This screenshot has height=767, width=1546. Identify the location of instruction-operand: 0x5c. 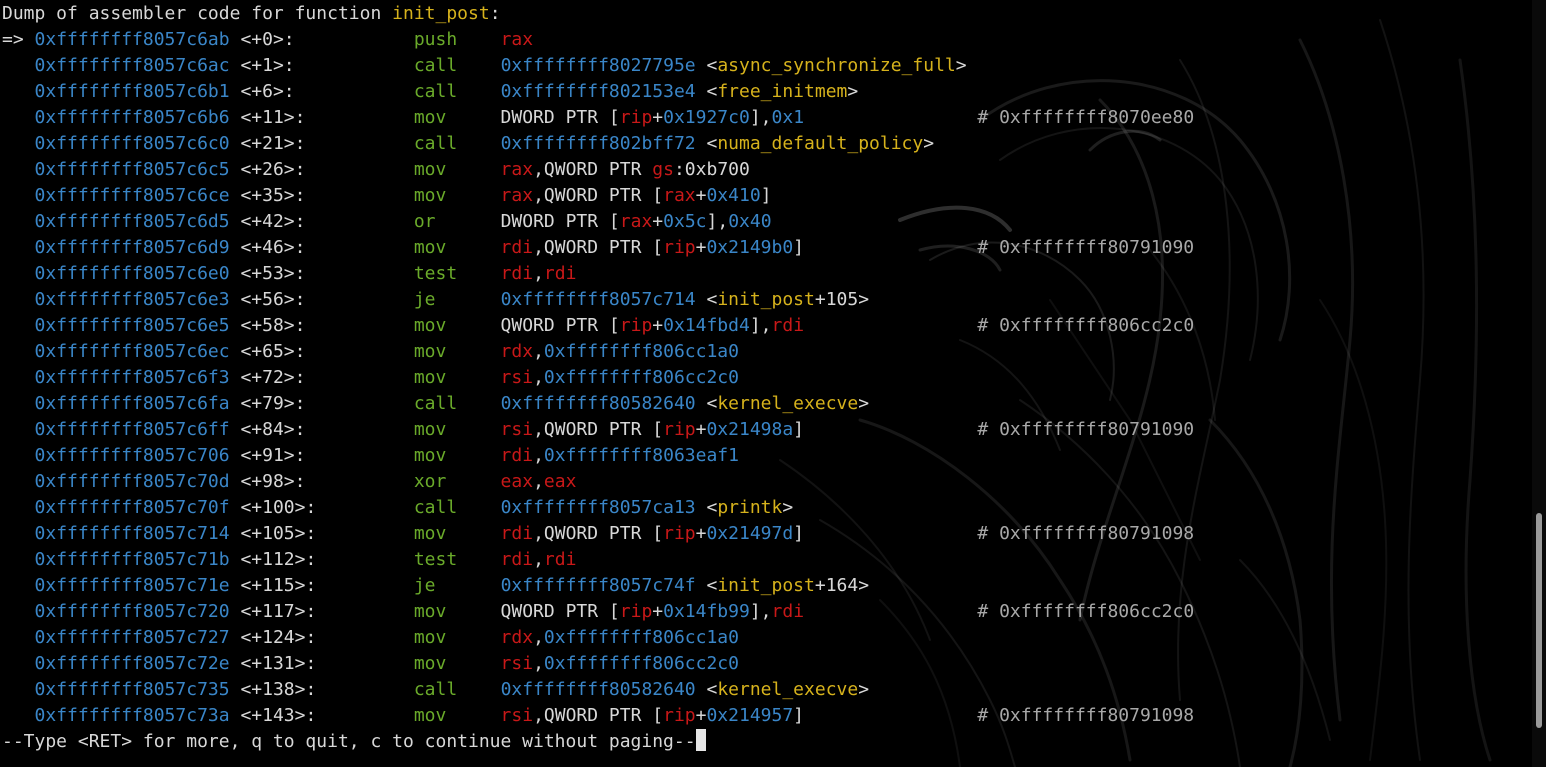
(685, 221).